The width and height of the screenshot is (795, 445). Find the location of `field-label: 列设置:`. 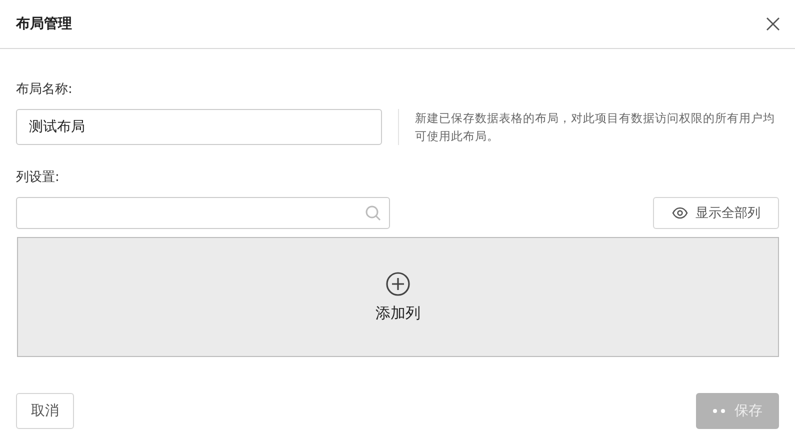

field-label: 列设置: is located at coordinates (38, 178).